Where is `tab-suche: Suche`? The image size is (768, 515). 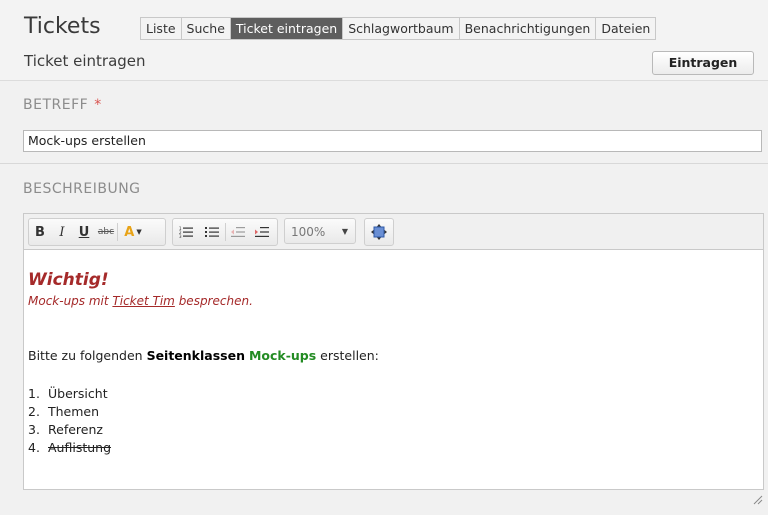 tab-suche: Suche is located at coordinates (206, 28).